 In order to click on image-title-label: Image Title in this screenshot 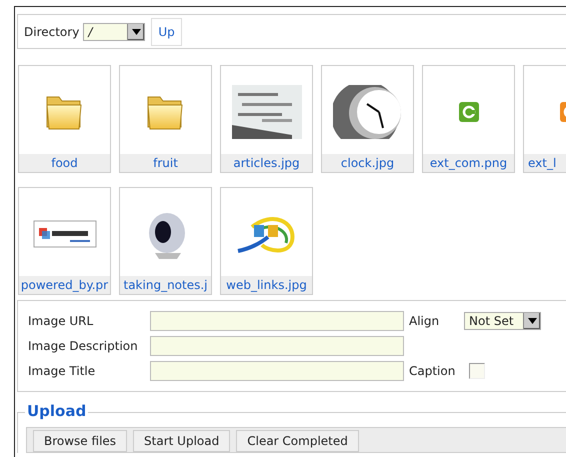, I will do `click(62, 371)`.